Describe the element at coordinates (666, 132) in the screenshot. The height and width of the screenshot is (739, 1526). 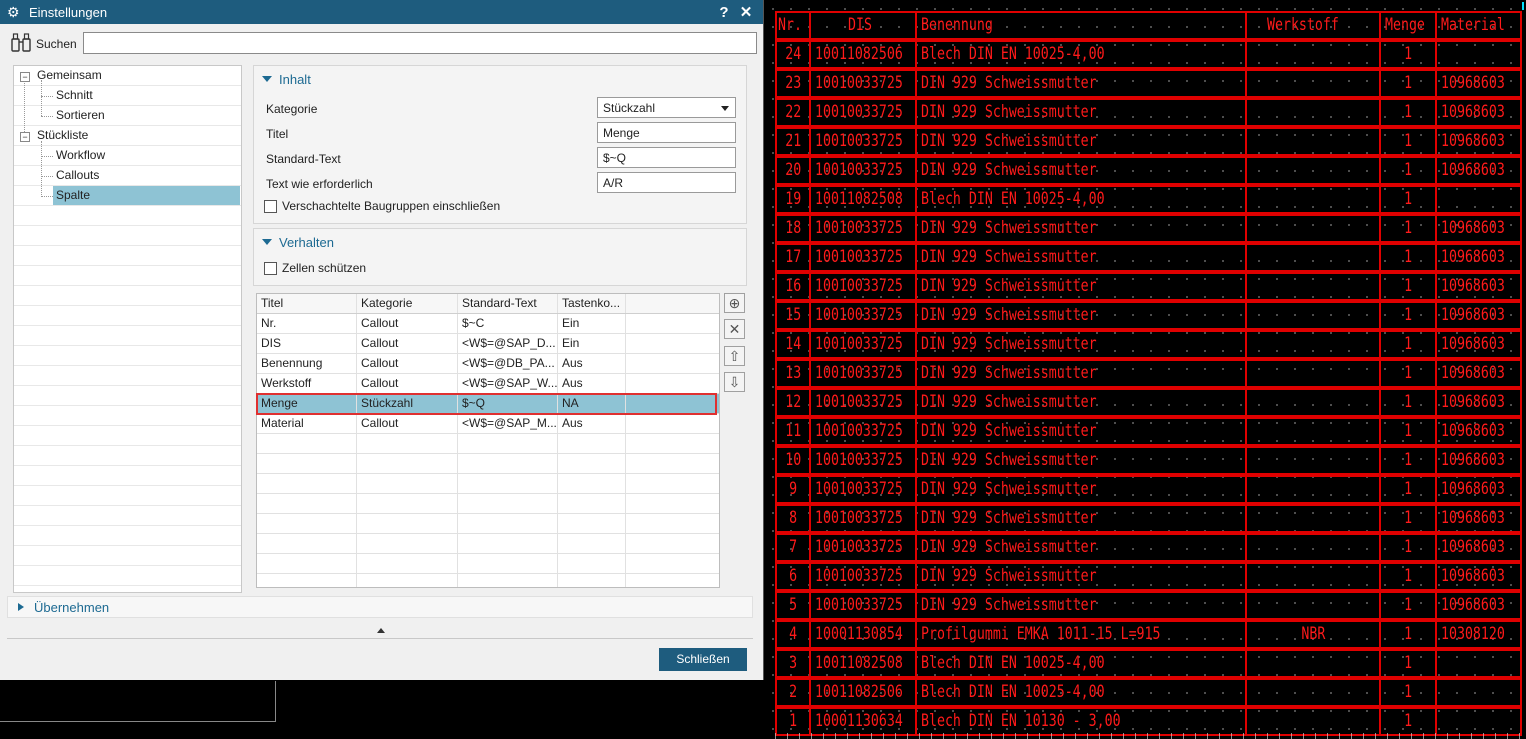
I see `titel-field: Menge` at that location.